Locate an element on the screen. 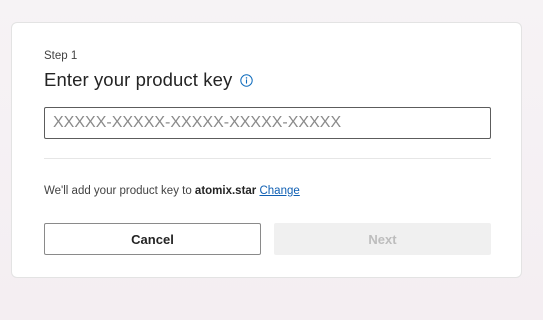 The width and height of the screenshot is (543, 320). dialog-title: Enter your product key is located at coordinates (138, 79).